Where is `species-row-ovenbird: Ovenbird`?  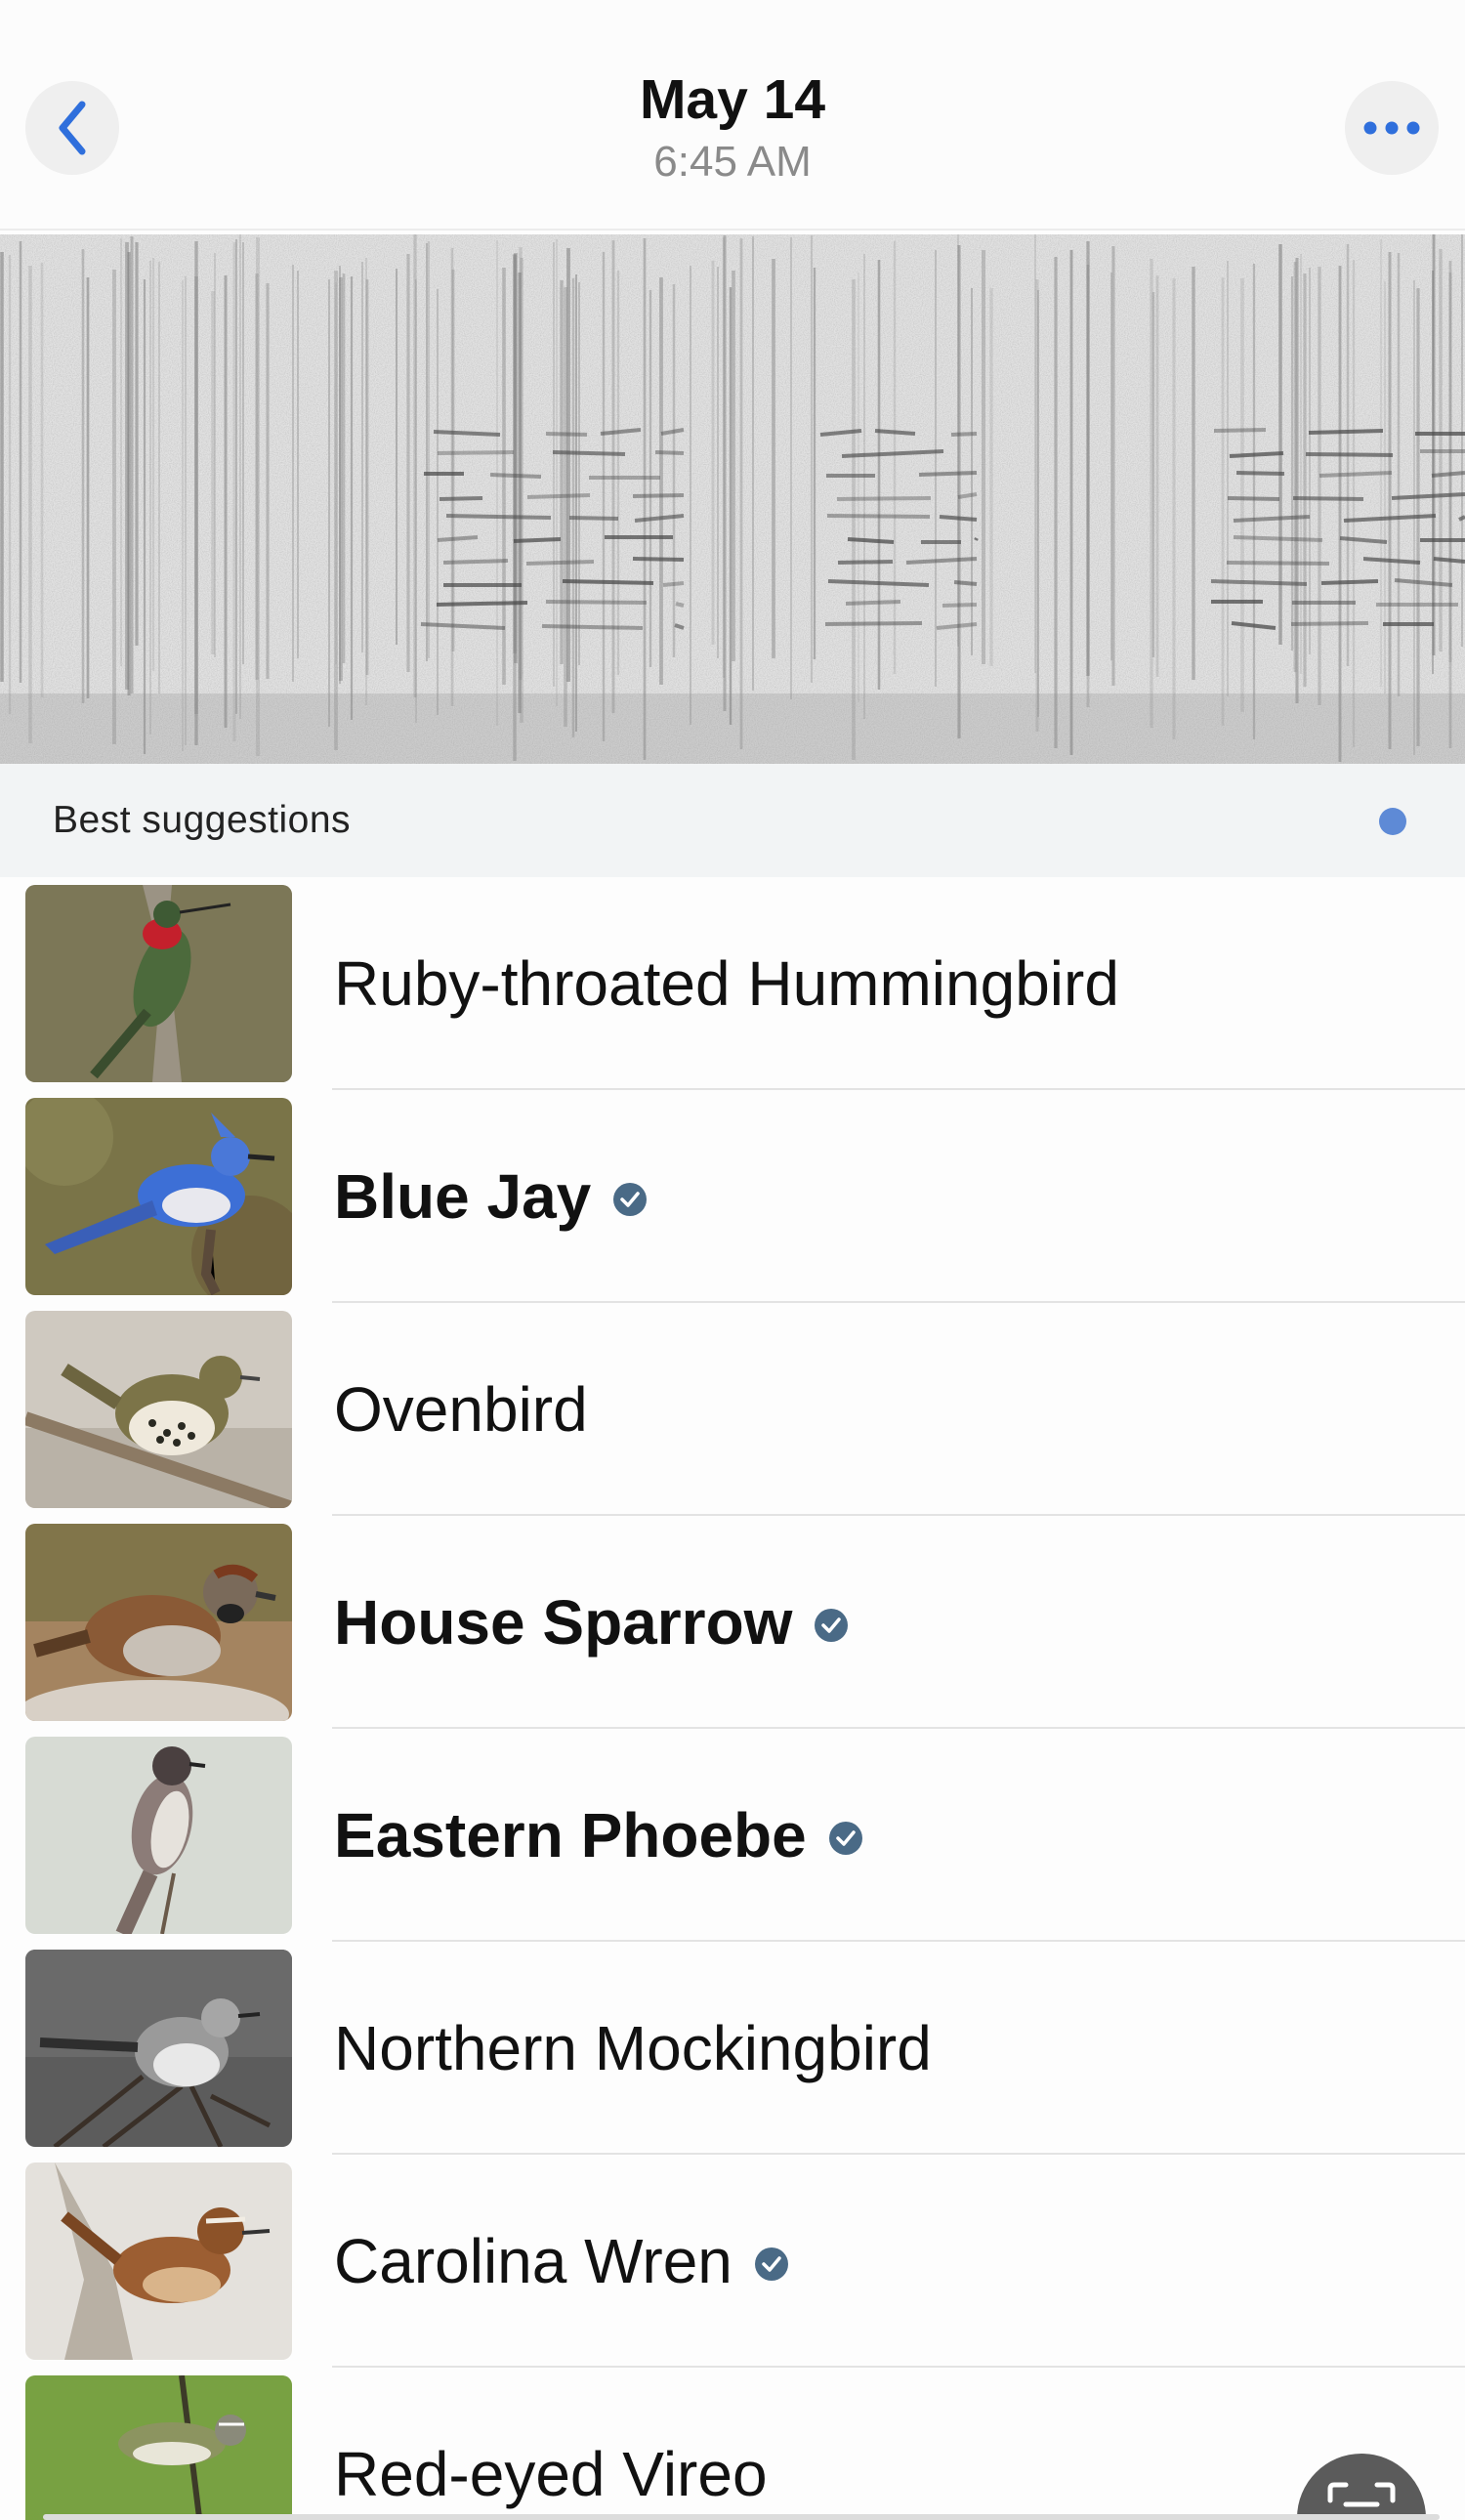
species-row-ovenbird: Ovenbird is located at coordinates (732, 1409).